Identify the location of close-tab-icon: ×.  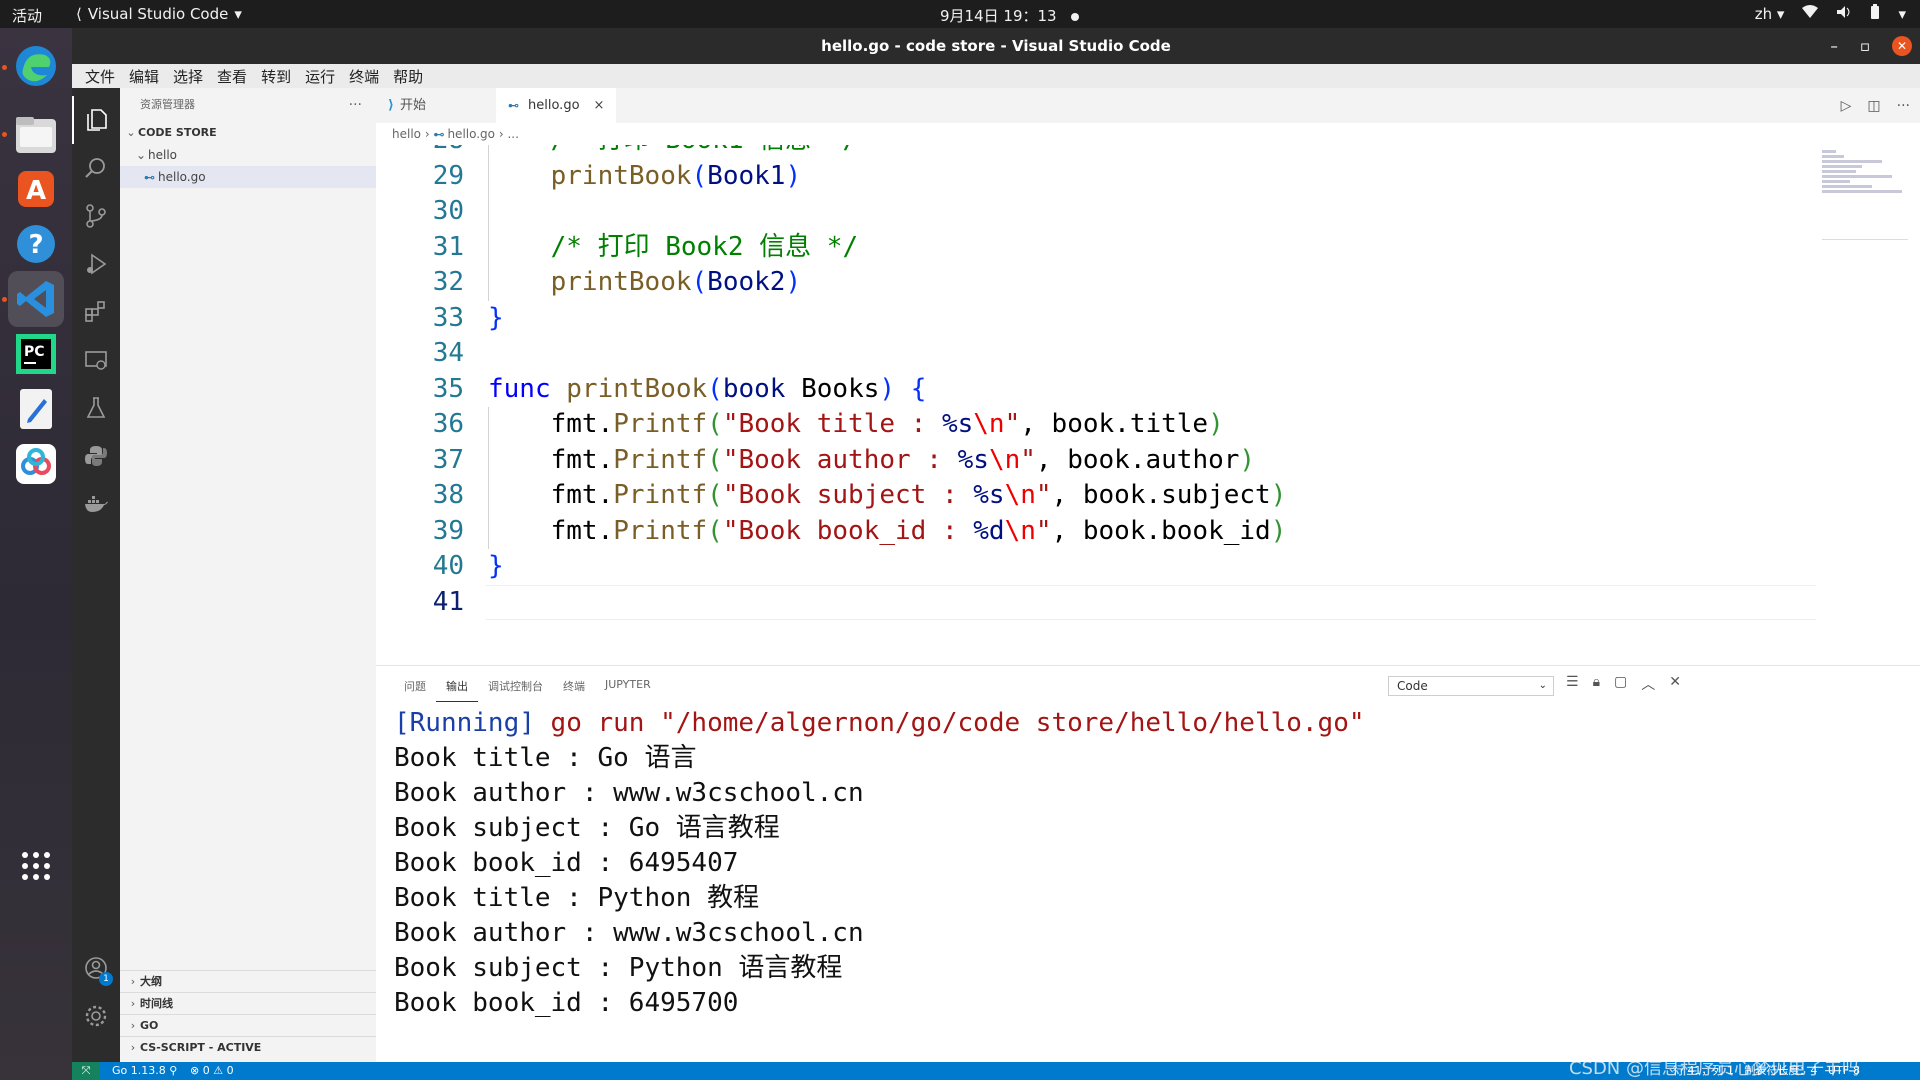
(599, 105).